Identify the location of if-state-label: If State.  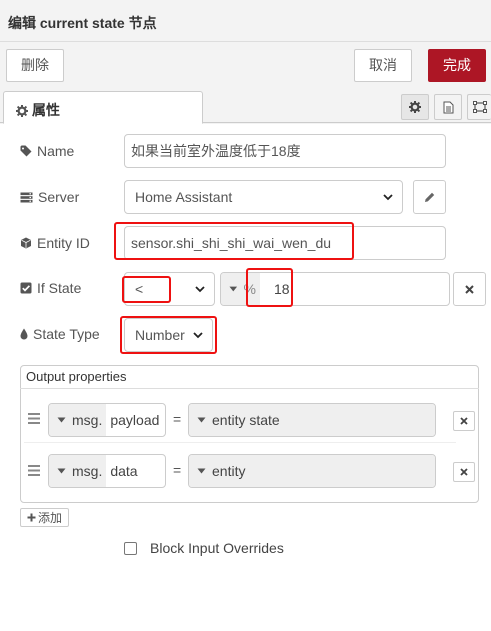
(50, 288).